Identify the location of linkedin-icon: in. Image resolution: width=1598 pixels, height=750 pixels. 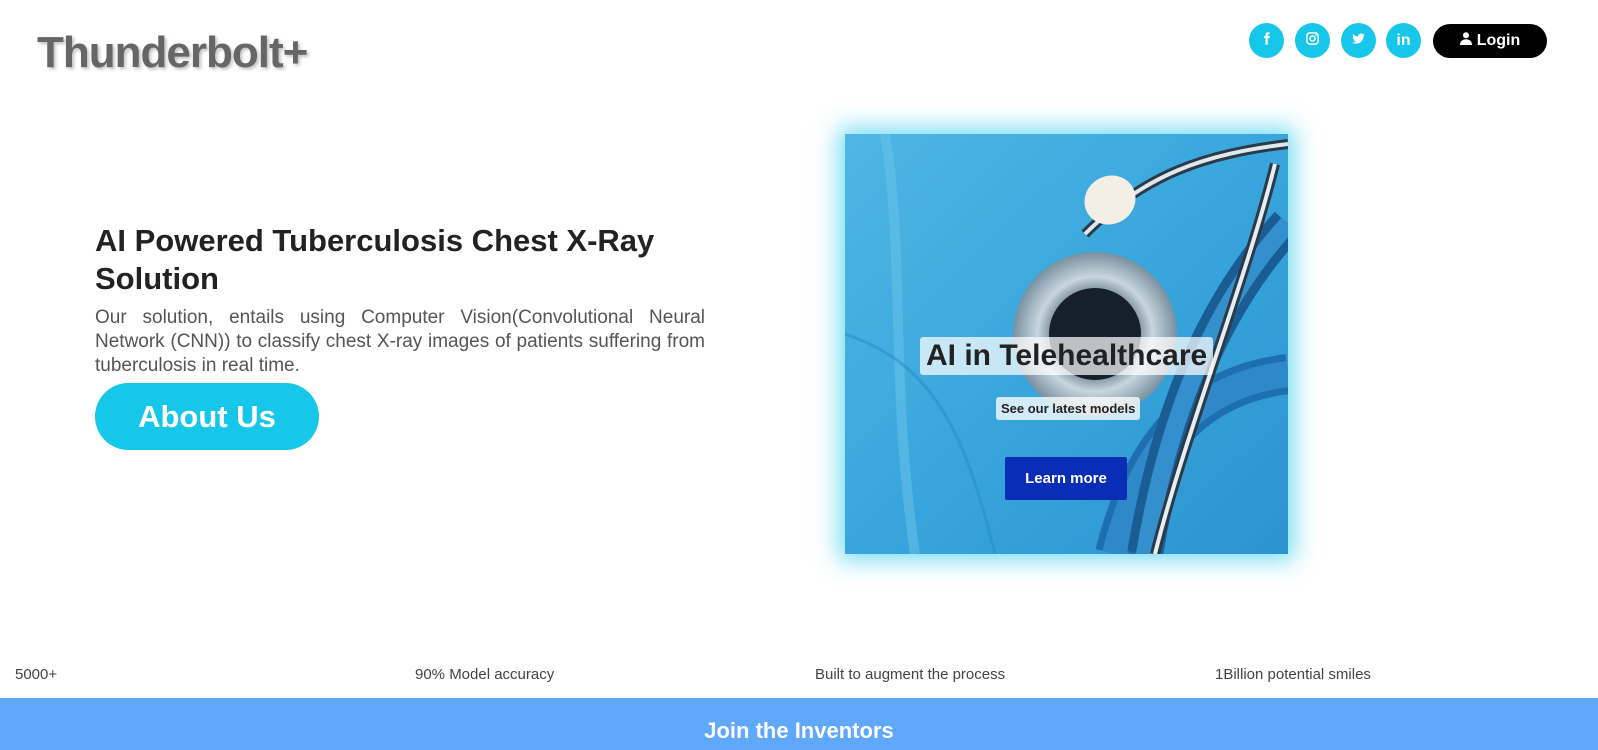
(1403, 40).